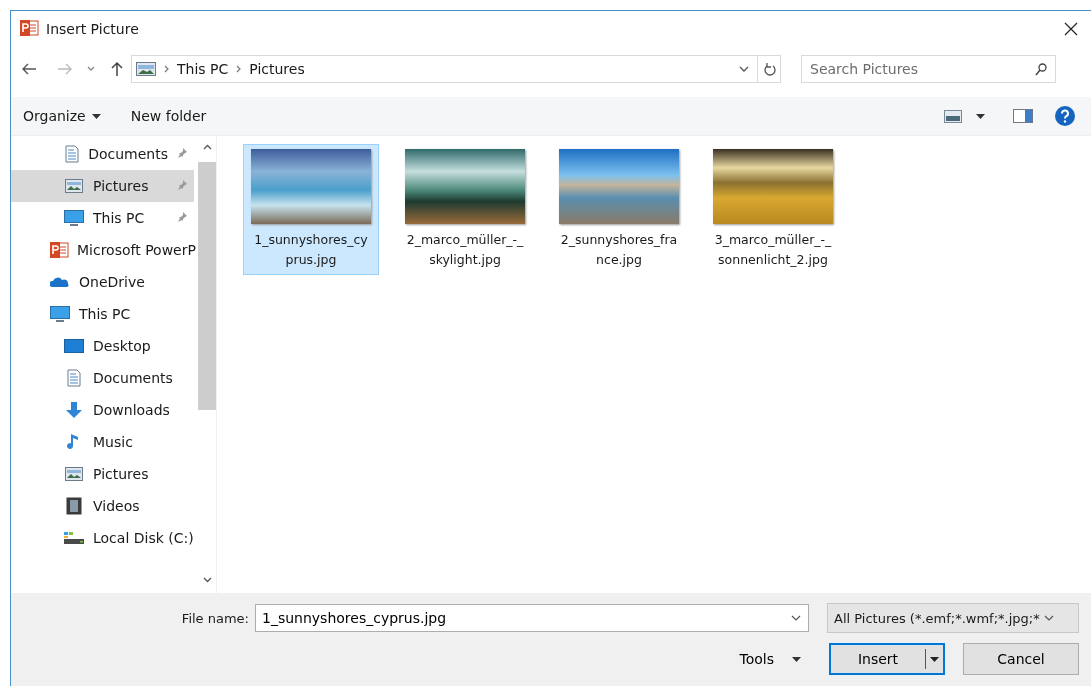 Image resolution: width=1091 pixels, height=686 pixels. What do you see at coordinates (215, 618) in the screenshot?
I see `file-name-label: File name:` at bounding box center [215, 618].